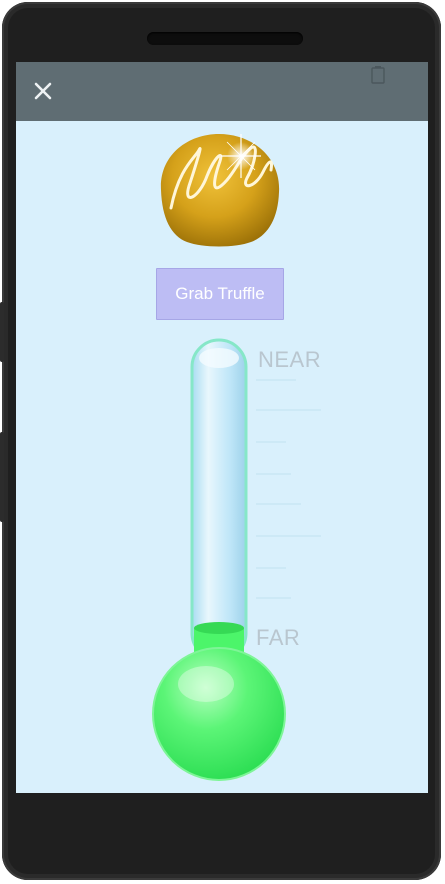 The height and width of the screenshot is (884, 445). I want to click on truffle-image, so click(220, 190).